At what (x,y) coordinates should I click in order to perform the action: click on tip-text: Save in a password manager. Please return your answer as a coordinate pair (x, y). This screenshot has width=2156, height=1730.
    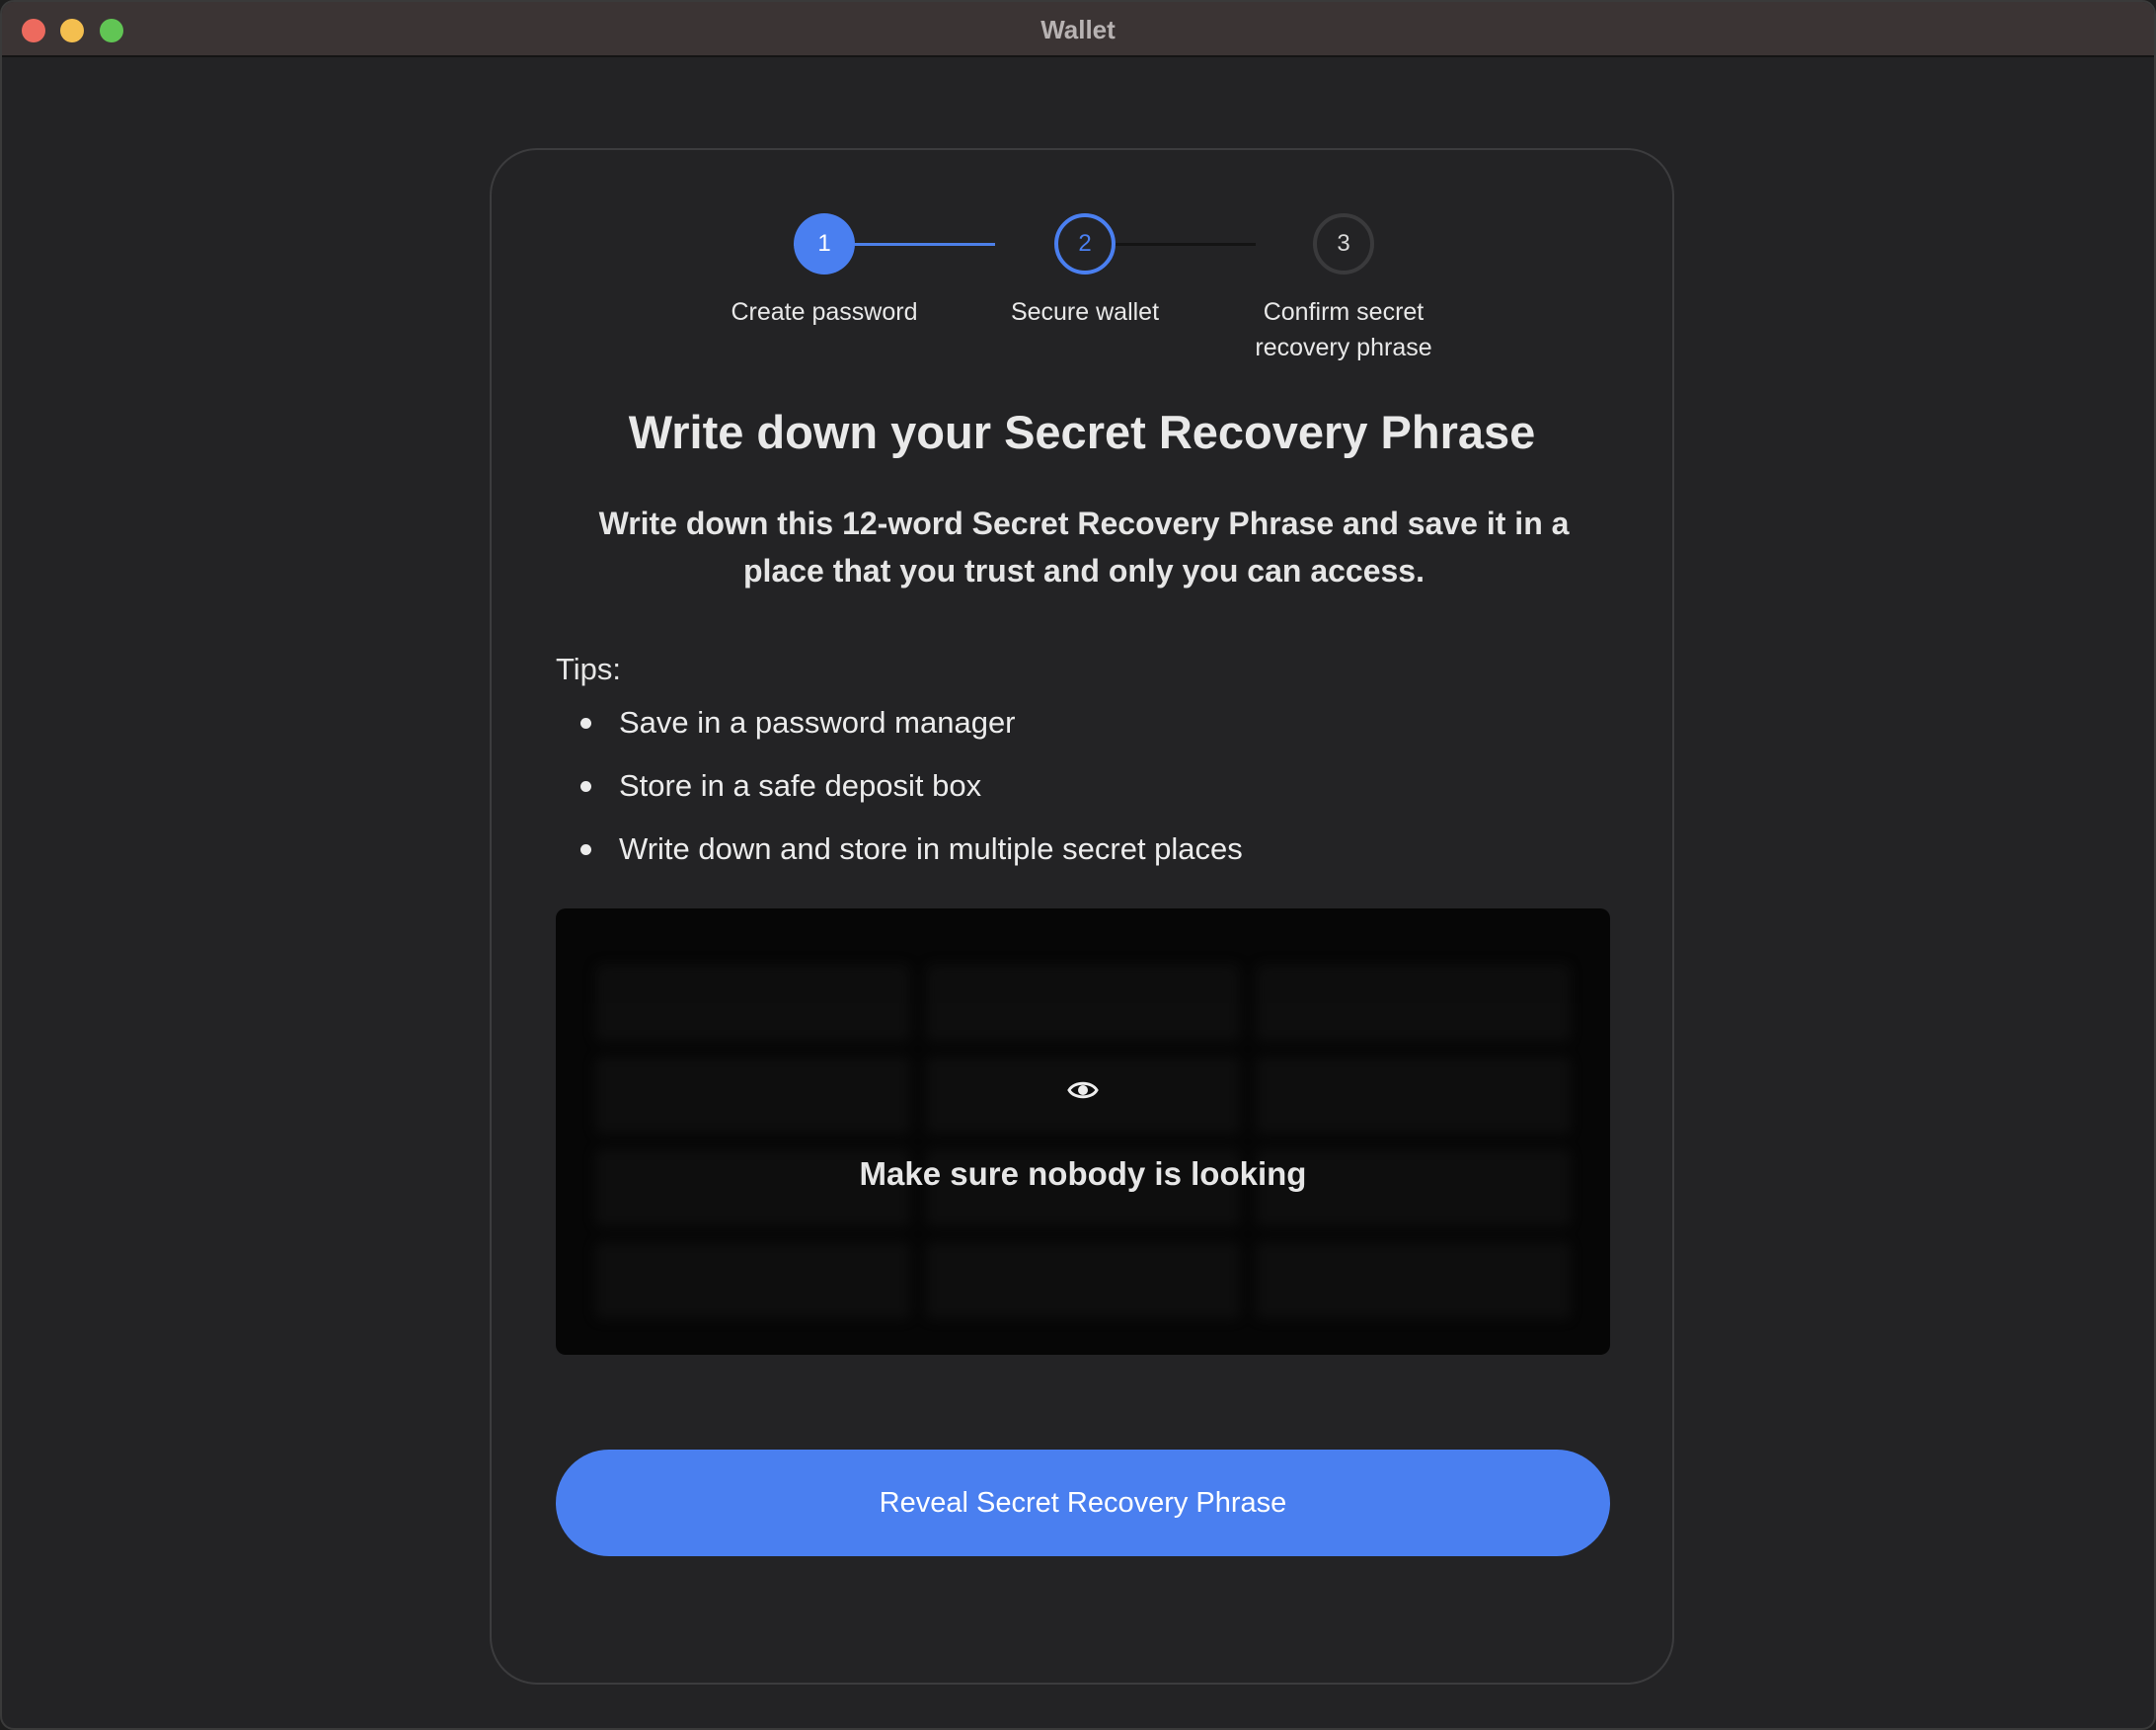
    Looking at the image, I should click on (817, 722).